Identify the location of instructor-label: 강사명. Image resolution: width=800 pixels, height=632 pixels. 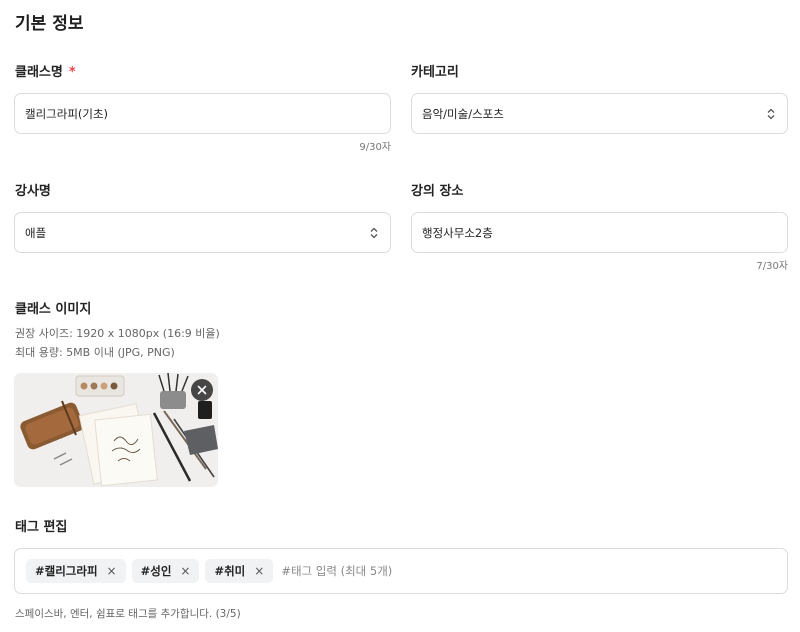
(33, 191).